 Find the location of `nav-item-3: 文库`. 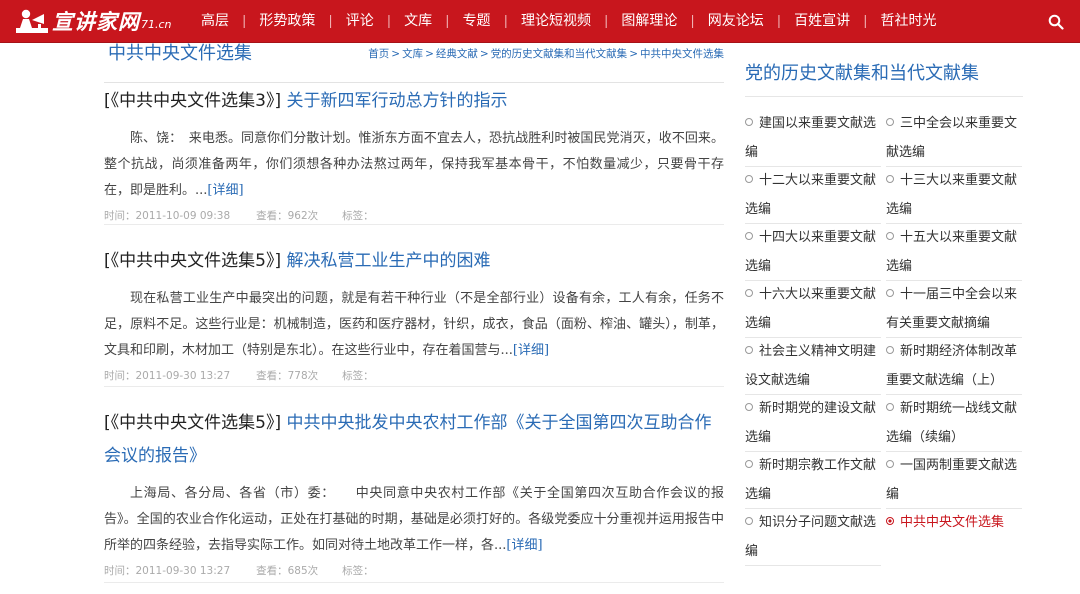

nav-item-3: 文库 is located at coordinates (418, 21).